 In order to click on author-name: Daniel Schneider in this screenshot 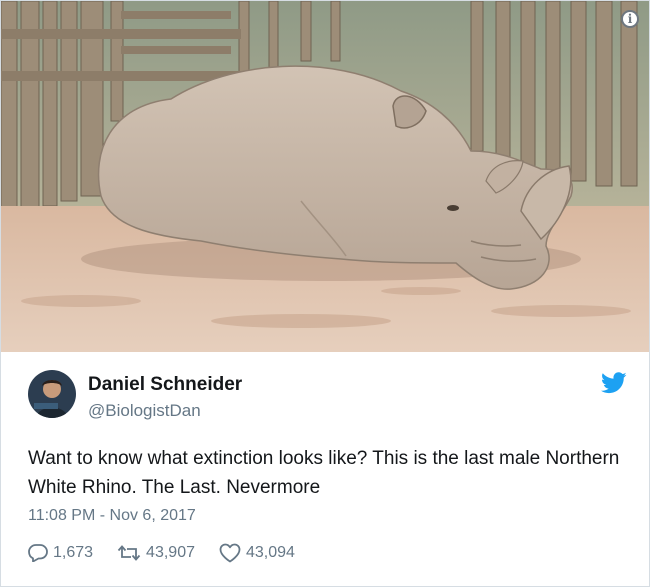, I will do `click(165, 385)`.